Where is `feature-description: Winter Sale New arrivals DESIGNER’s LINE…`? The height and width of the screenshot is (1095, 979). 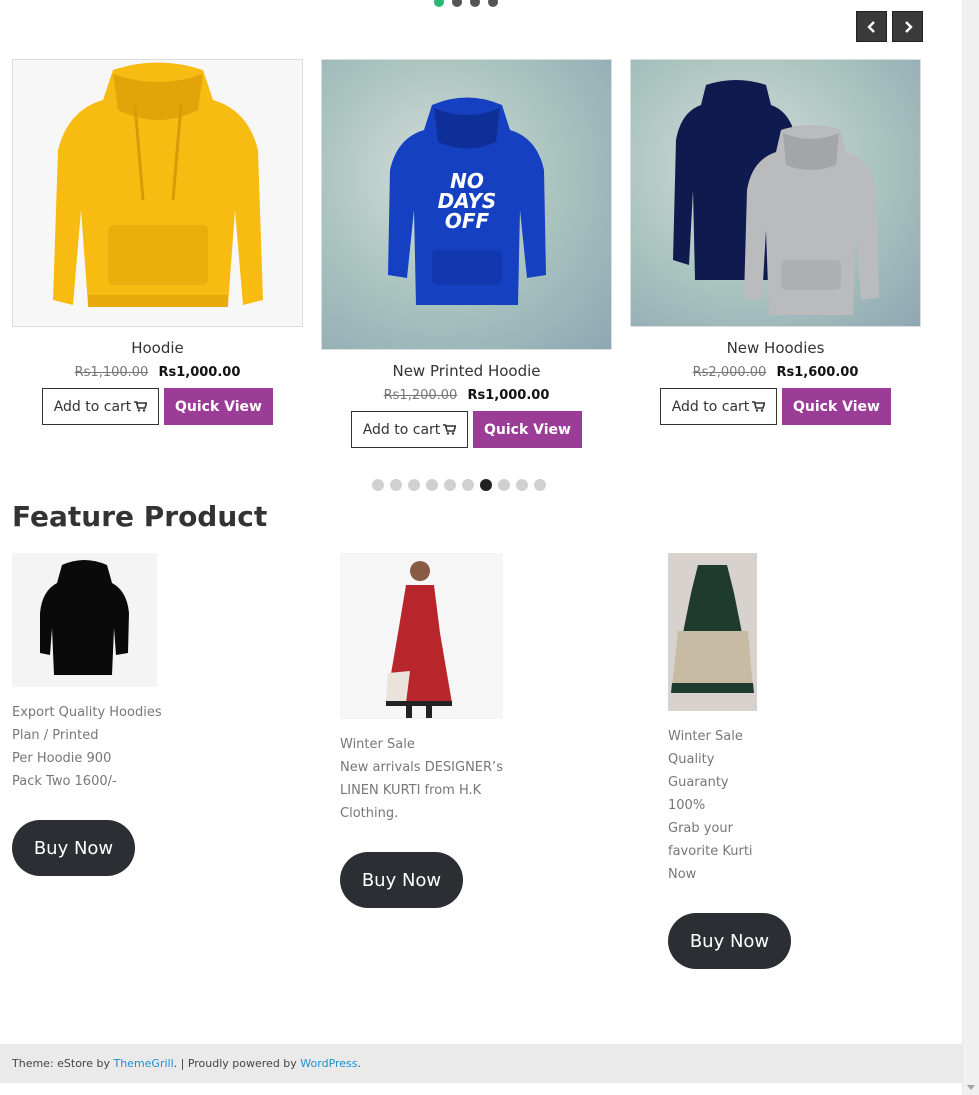
feature-description: Winter Sale New arrivals DESIGNER’s LINE… is located at coordinates (490, 779).